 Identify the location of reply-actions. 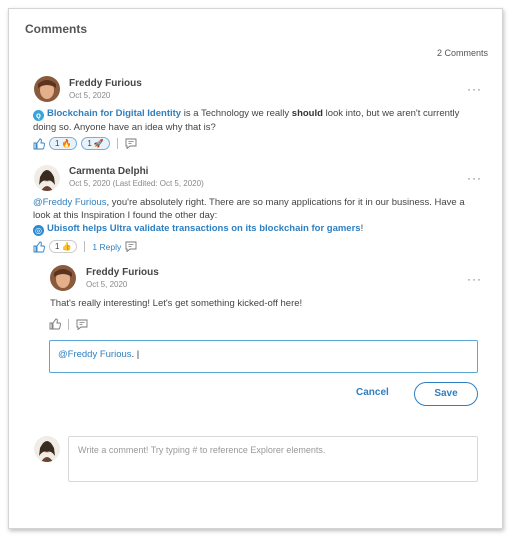
(68, 324).